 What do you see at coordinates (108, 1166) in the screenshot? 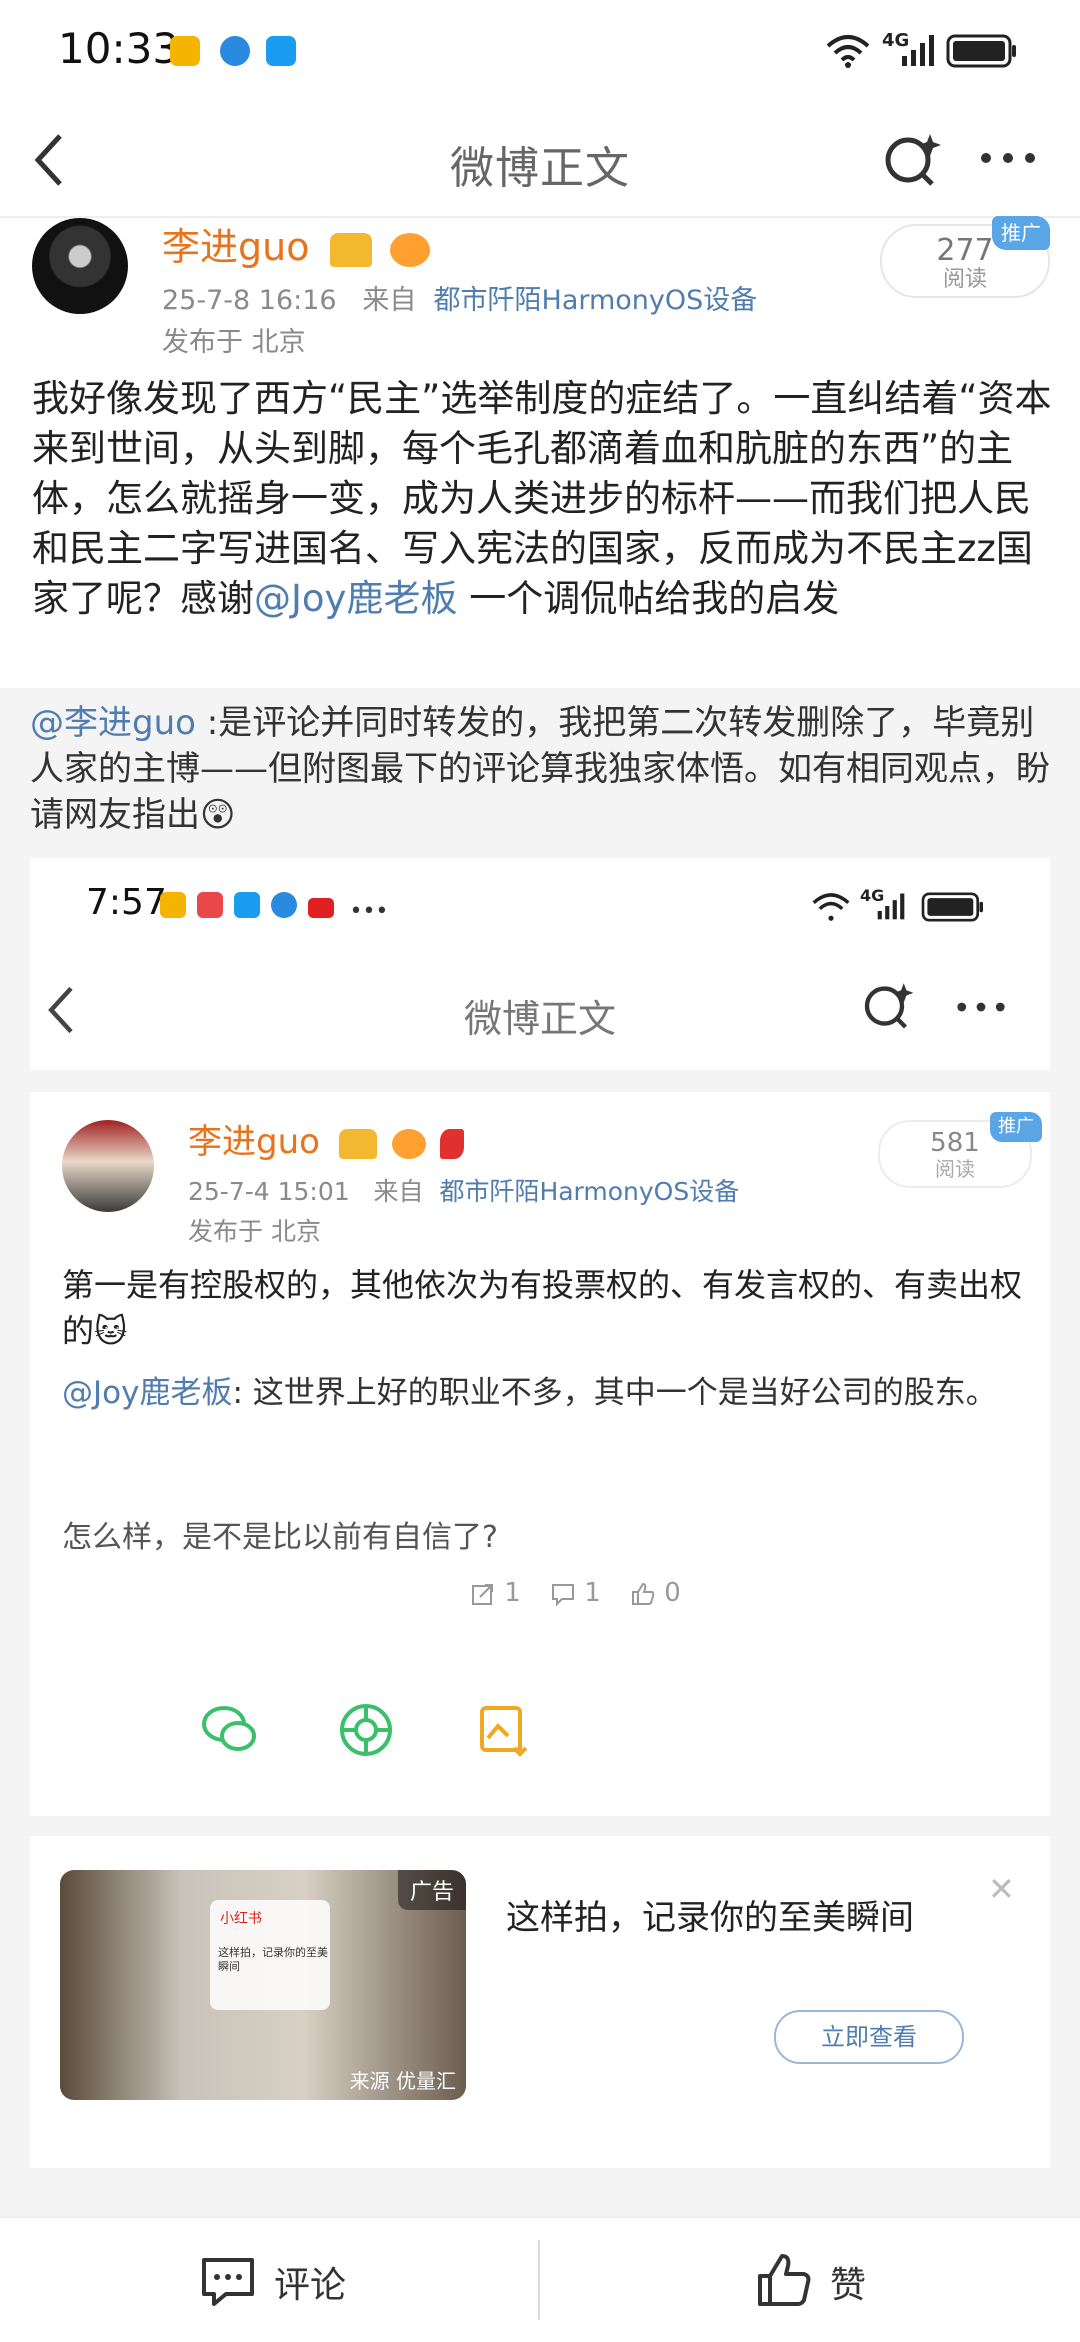
I see `embedded-author-avatar` at bounding box center [108, 1166].